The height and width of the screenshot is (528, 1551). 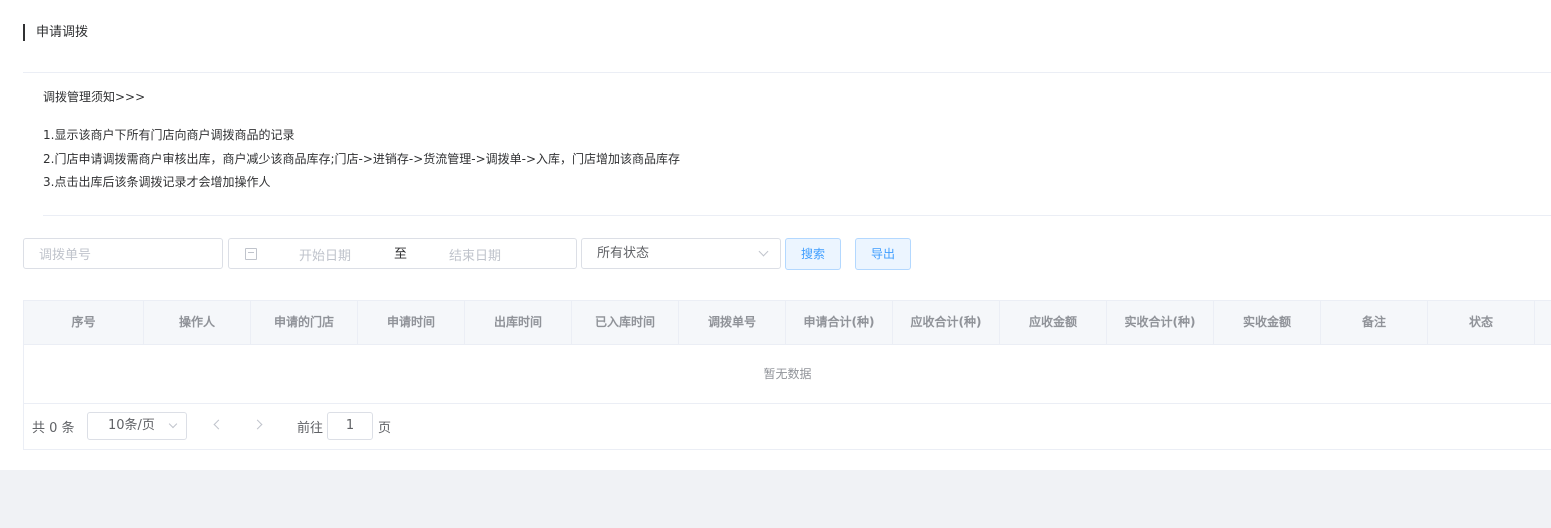 I want to click on pagination: 共 0 条 10条/页 前往 1 页, so click(x=787, y=426).